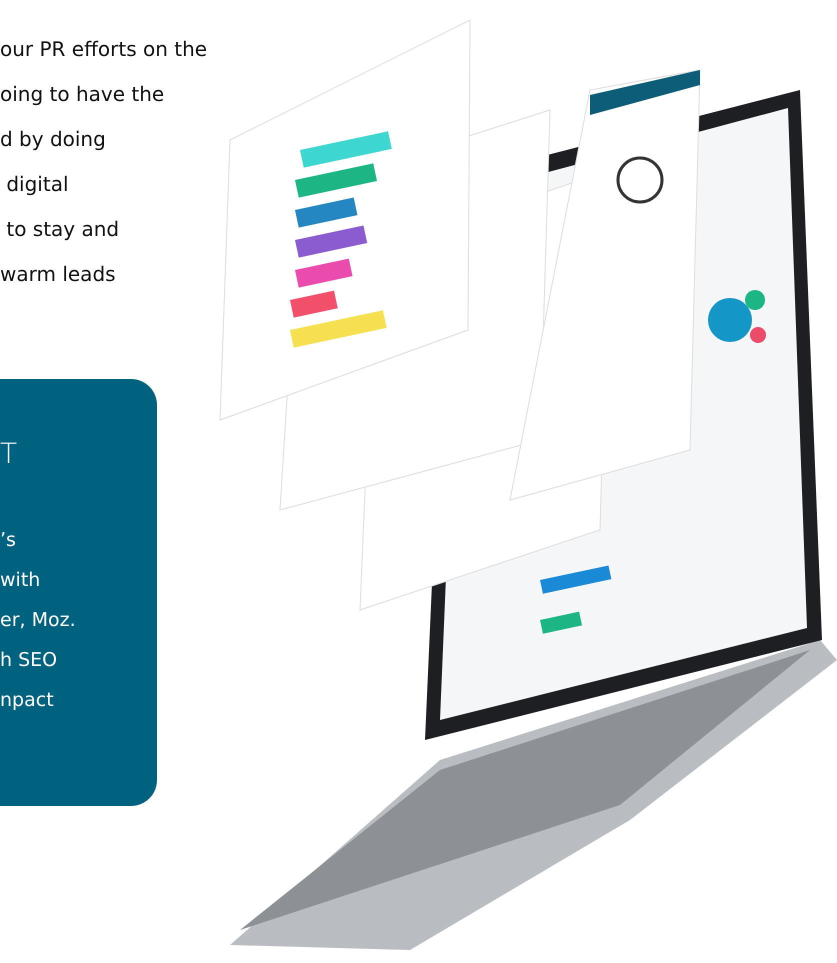 Image resolution: width=837 pixels, height=963 pixels. What do you see at coordinates (37, 184) in the screenshot?
I see `paragraph-line: digital` at bounding box center [37, 184].